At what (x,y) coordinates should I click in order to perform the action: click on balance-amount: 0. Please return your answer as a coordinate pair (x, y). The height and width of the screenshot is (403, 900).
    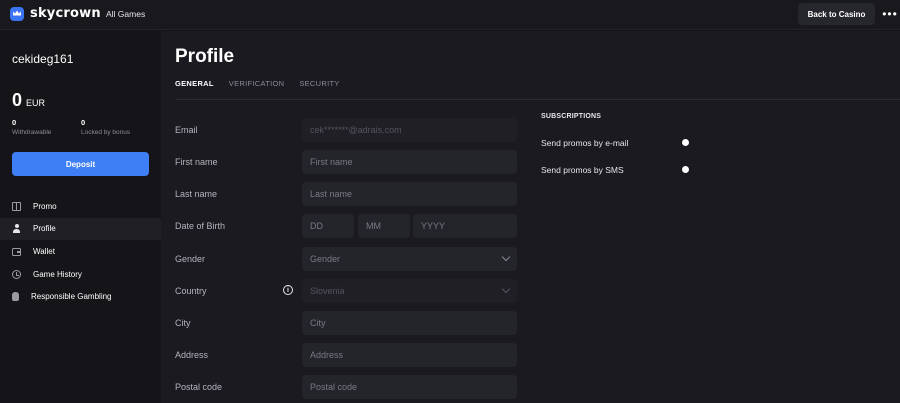
    Looking at the image, I should click on (17, 100).